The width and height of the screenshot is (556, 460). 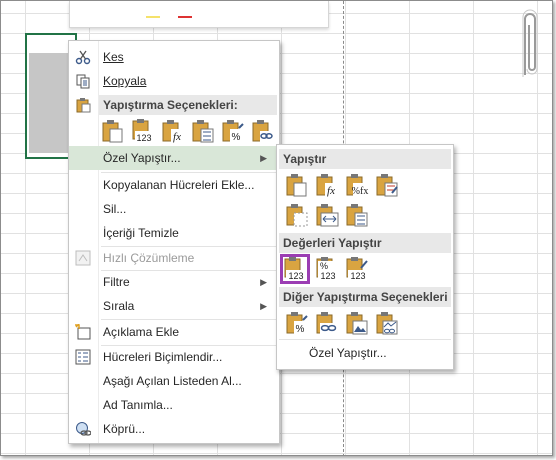 I want to click on menu-item-filter: Filtre ▶, so click(x=173, y=282).